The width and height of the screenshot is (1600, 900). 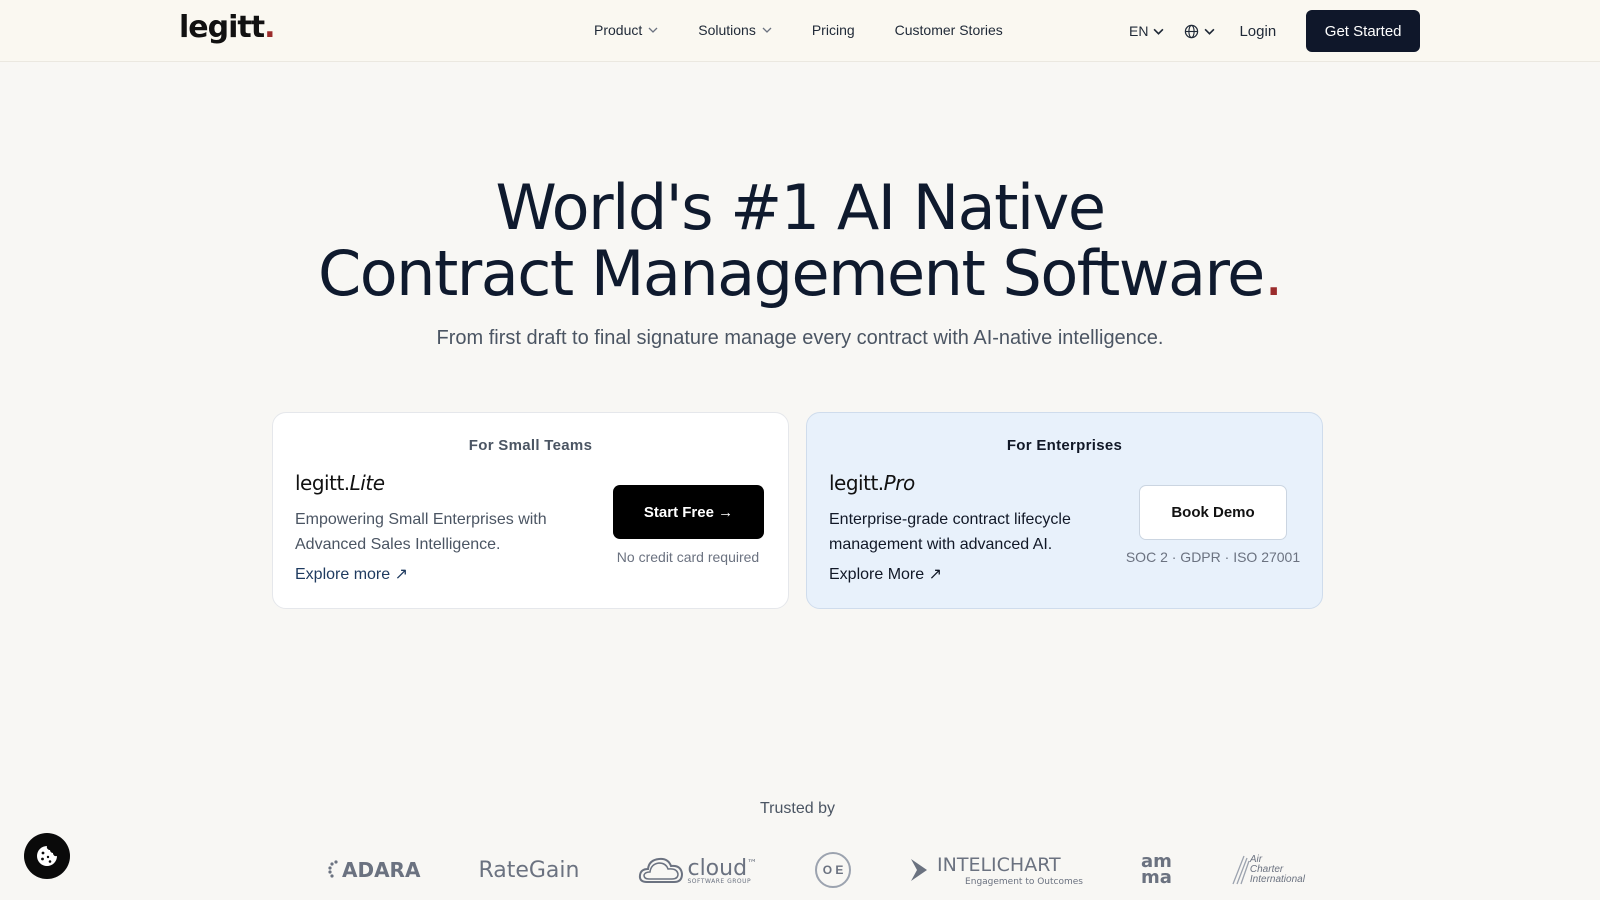 I want to click on air-charter-logo: Air Charter International, so click(x=1267, y=870).